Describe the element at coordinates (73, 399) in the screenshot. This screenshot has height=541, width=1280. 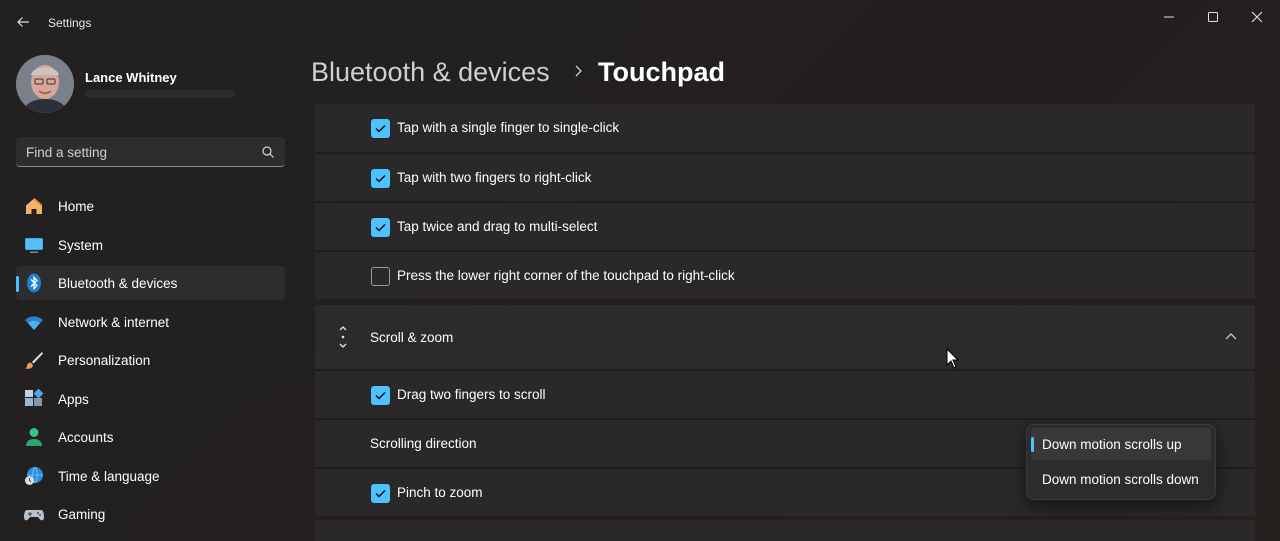
I see `nav-label: Apps` at that location.